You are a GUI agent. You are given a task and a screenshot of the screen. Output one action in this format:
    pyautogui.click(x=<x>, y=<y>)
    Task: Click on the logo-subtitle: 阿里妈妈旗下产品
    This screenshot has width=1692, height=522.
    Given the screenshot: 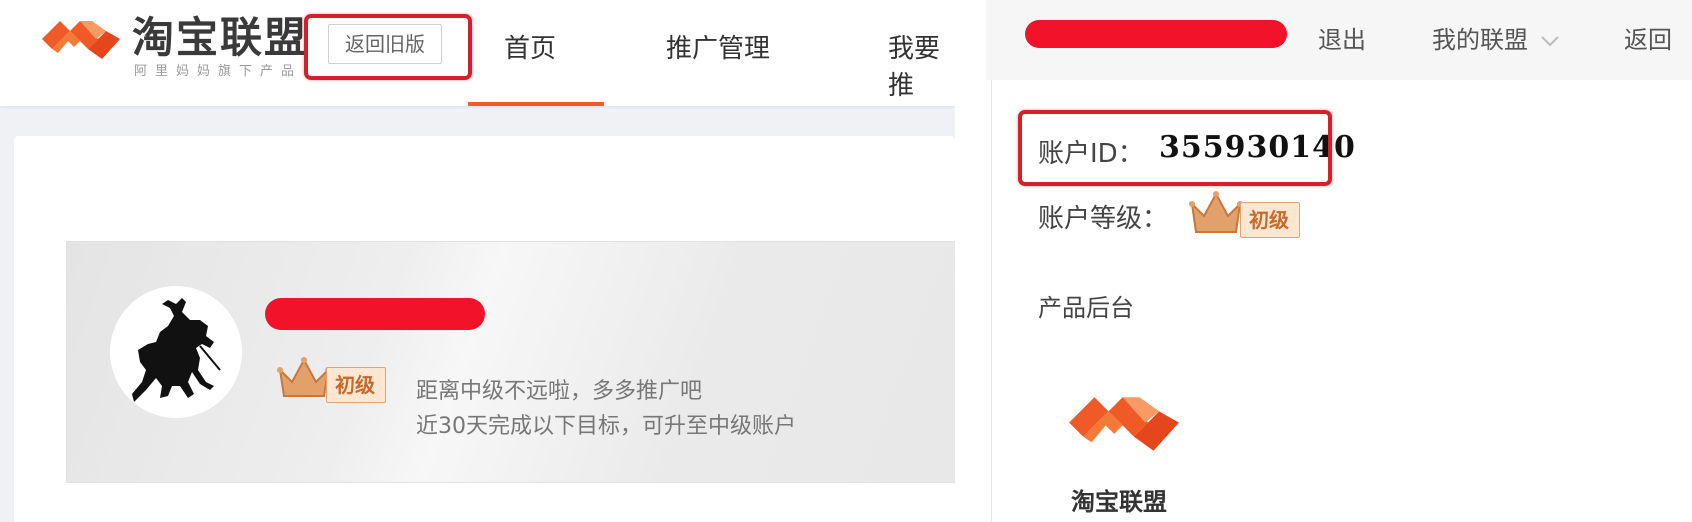 What is the action you would take?
    pyautogui.click(x=218, y=71)
    